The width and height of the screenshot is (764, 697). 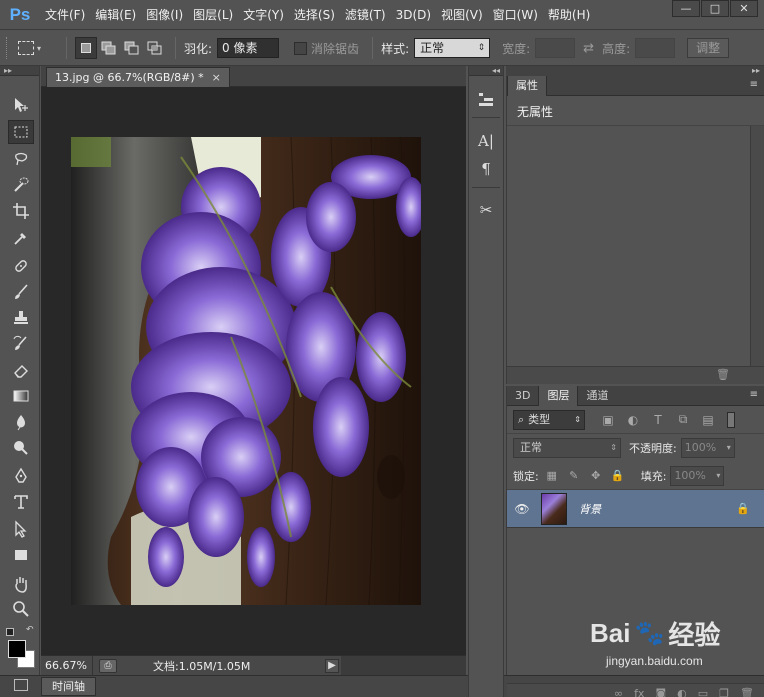 I want to click on tab-layers: 图层, so click(x=558, y=396).